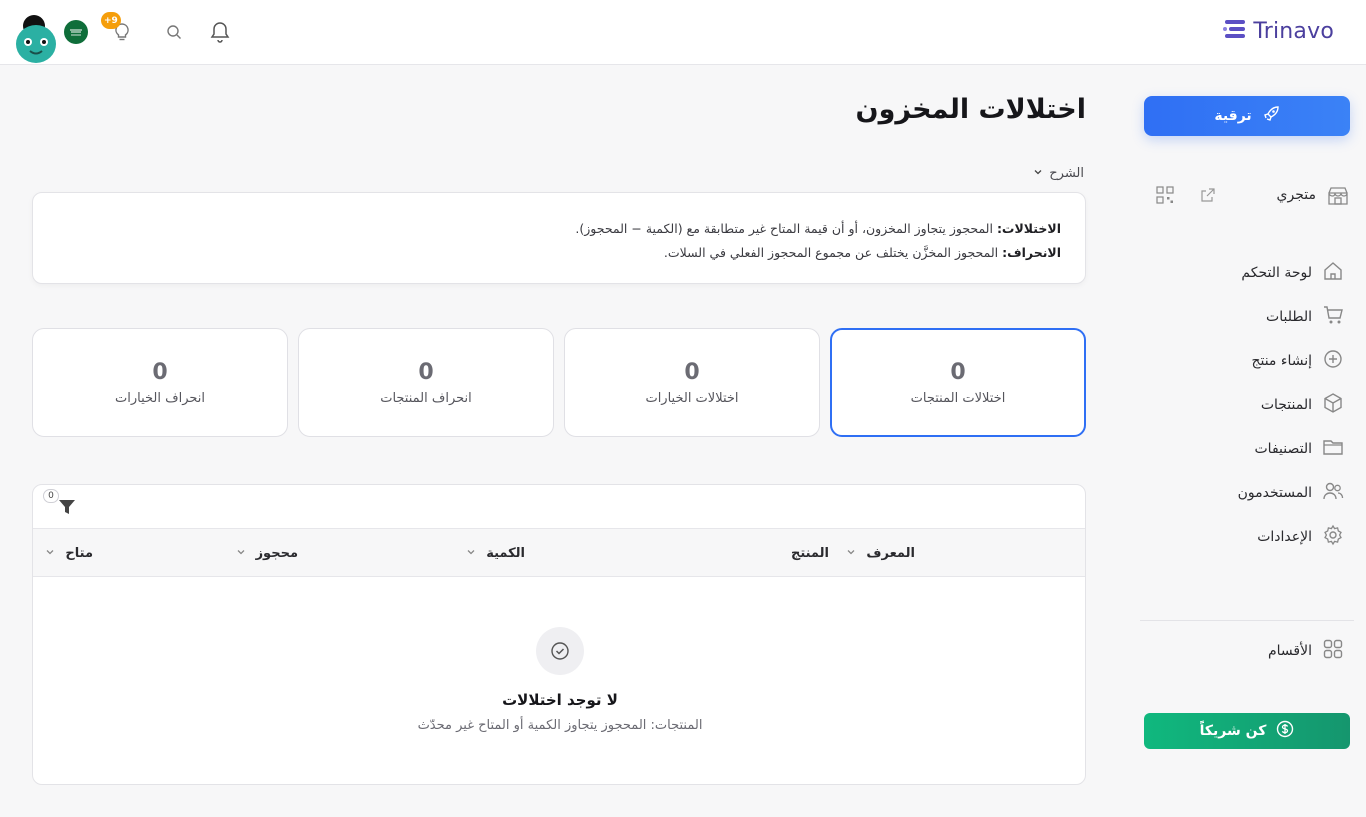  I want to click on column-label: محجوز, so click(276, 553).